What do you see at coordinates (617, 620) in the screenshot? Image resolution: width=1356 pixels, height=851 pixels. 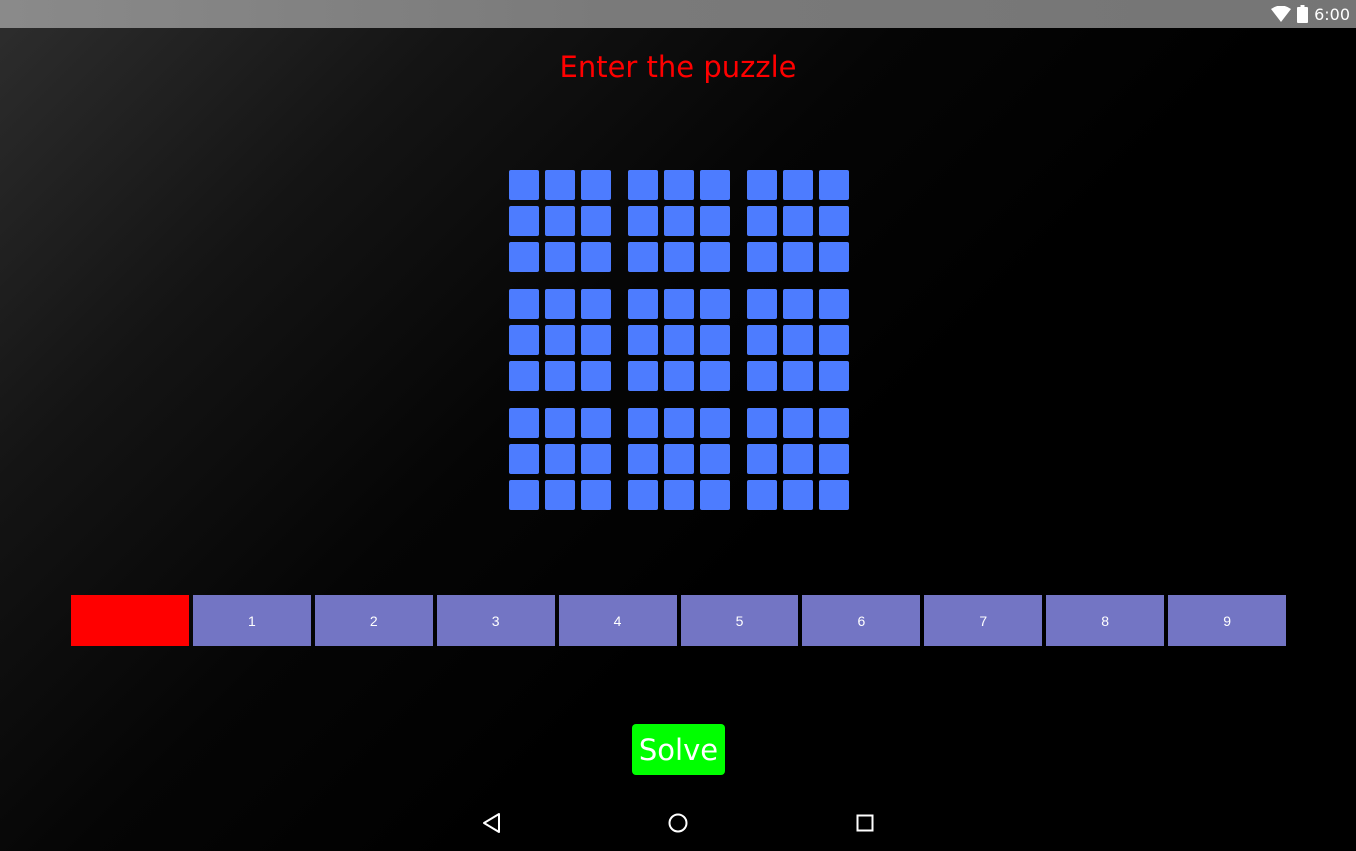 I see `digit-button-4: 4` at bounding box center [617, 620].